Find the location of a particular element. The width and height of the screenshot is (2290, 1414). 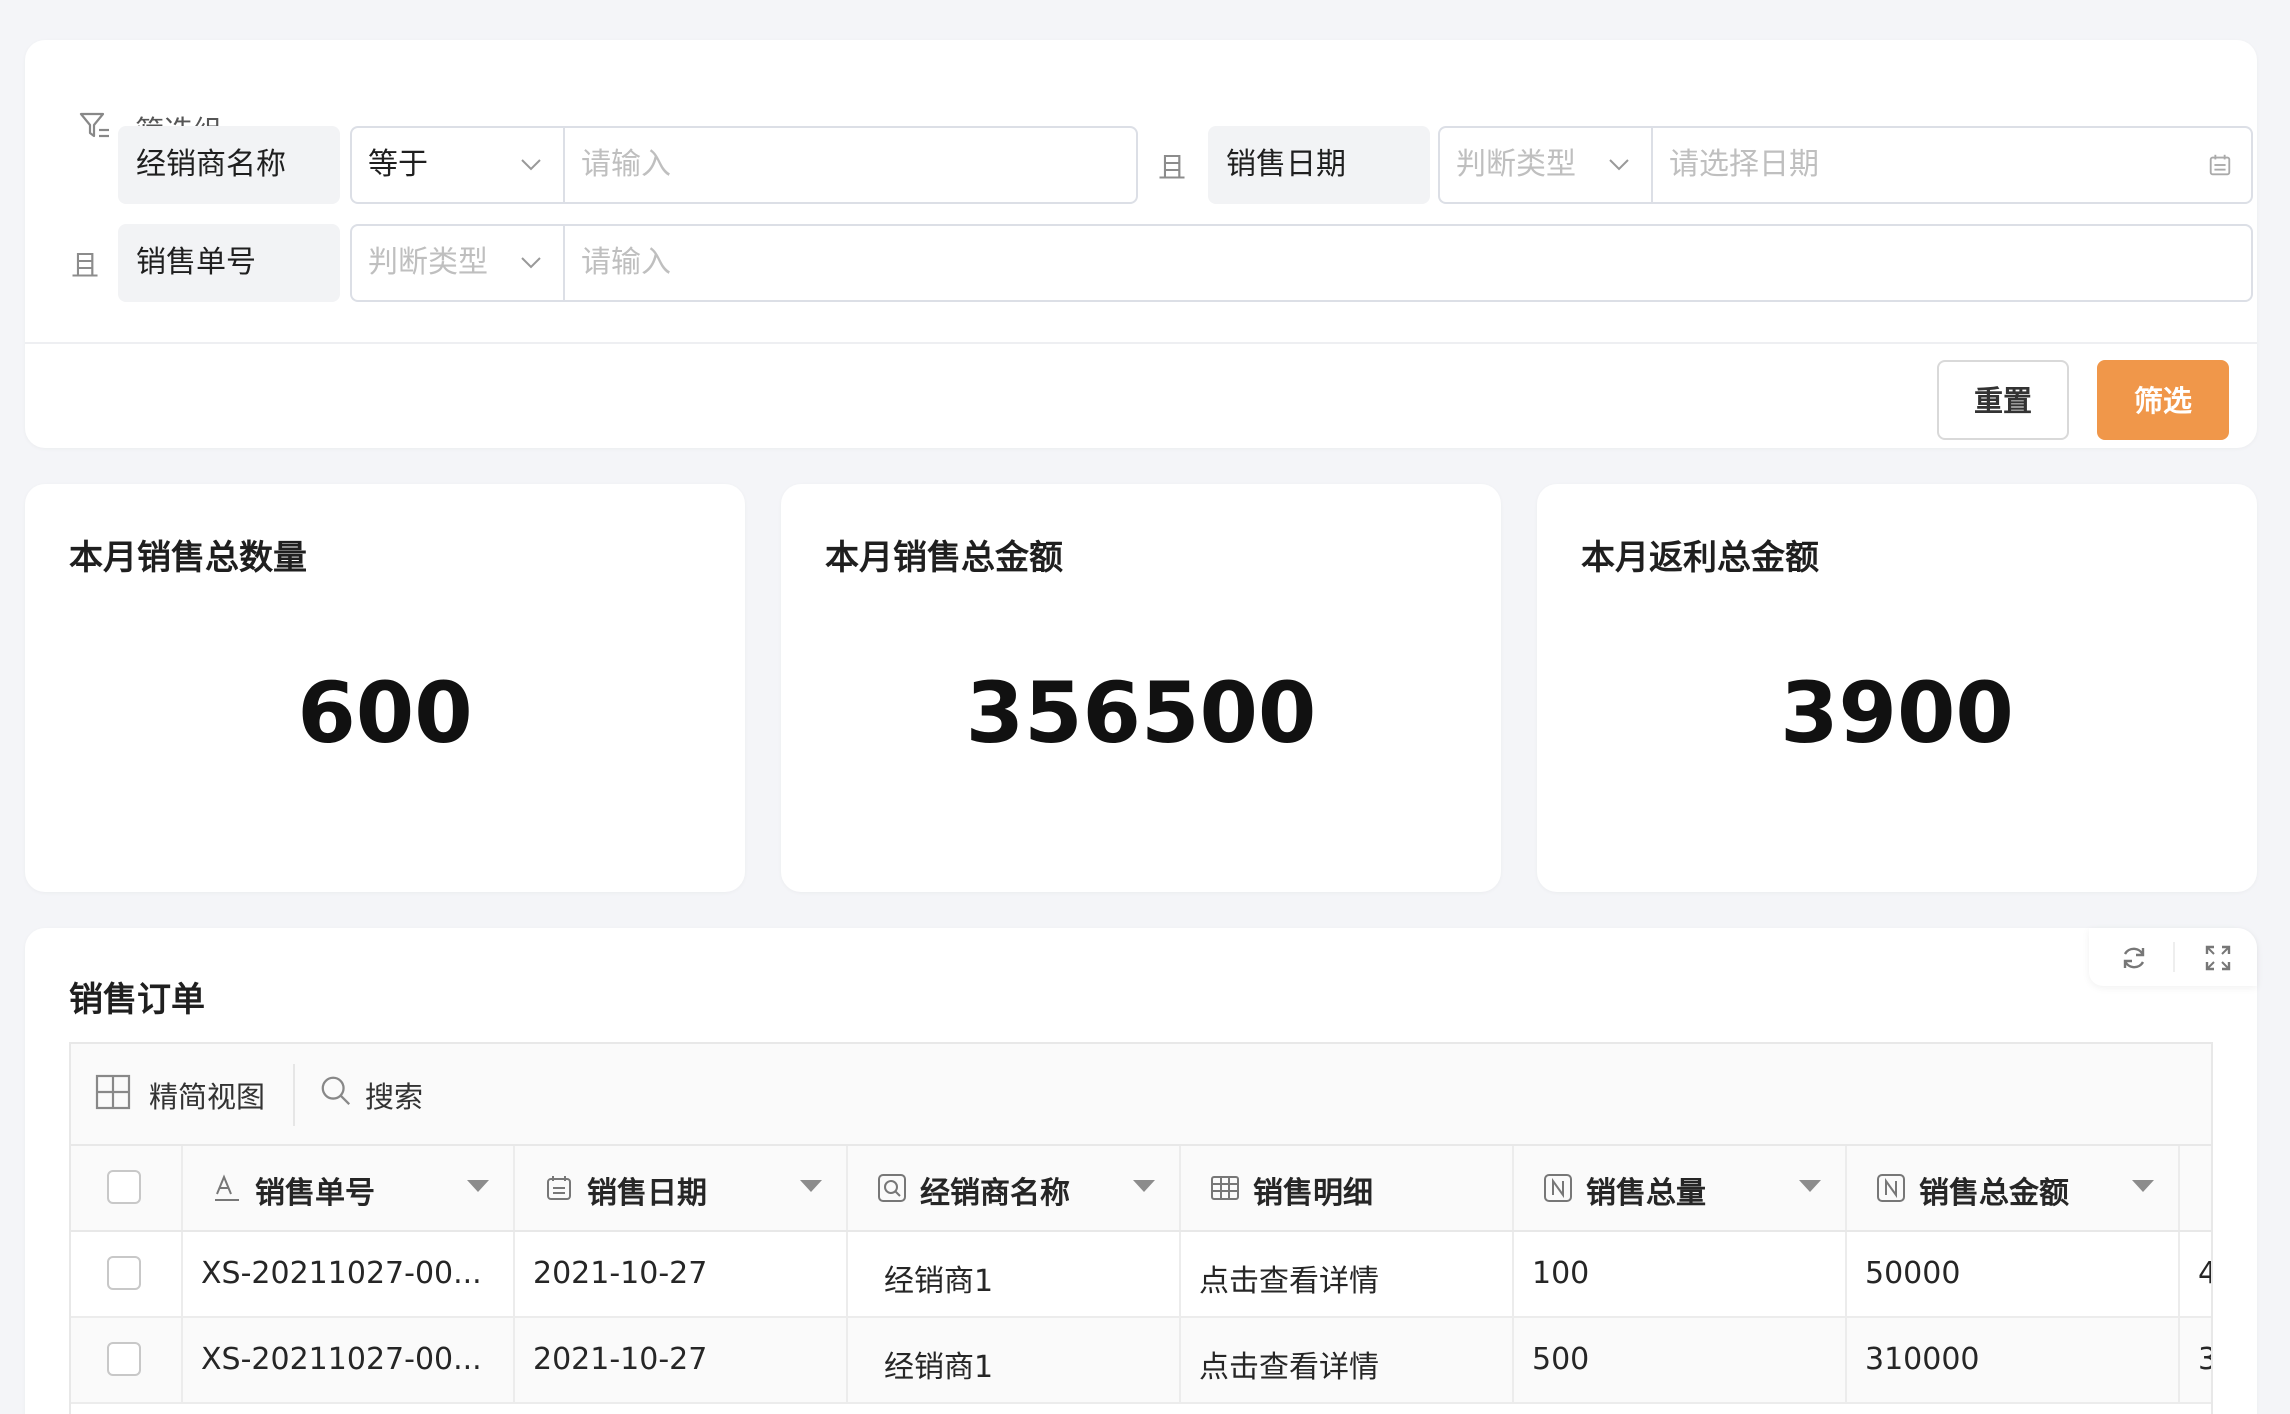

column-label: 销售总金额 is located at coordinates (1994, 1193).